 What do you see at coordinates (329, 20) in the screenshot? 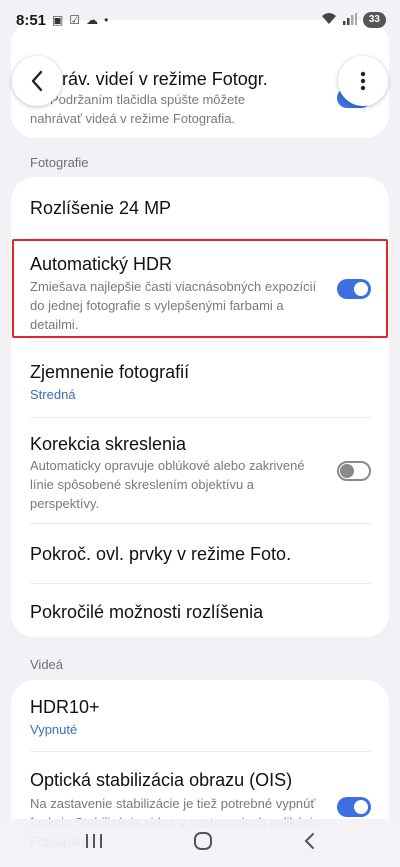
I see `wifi-icon` at bounding box center [329, 20].